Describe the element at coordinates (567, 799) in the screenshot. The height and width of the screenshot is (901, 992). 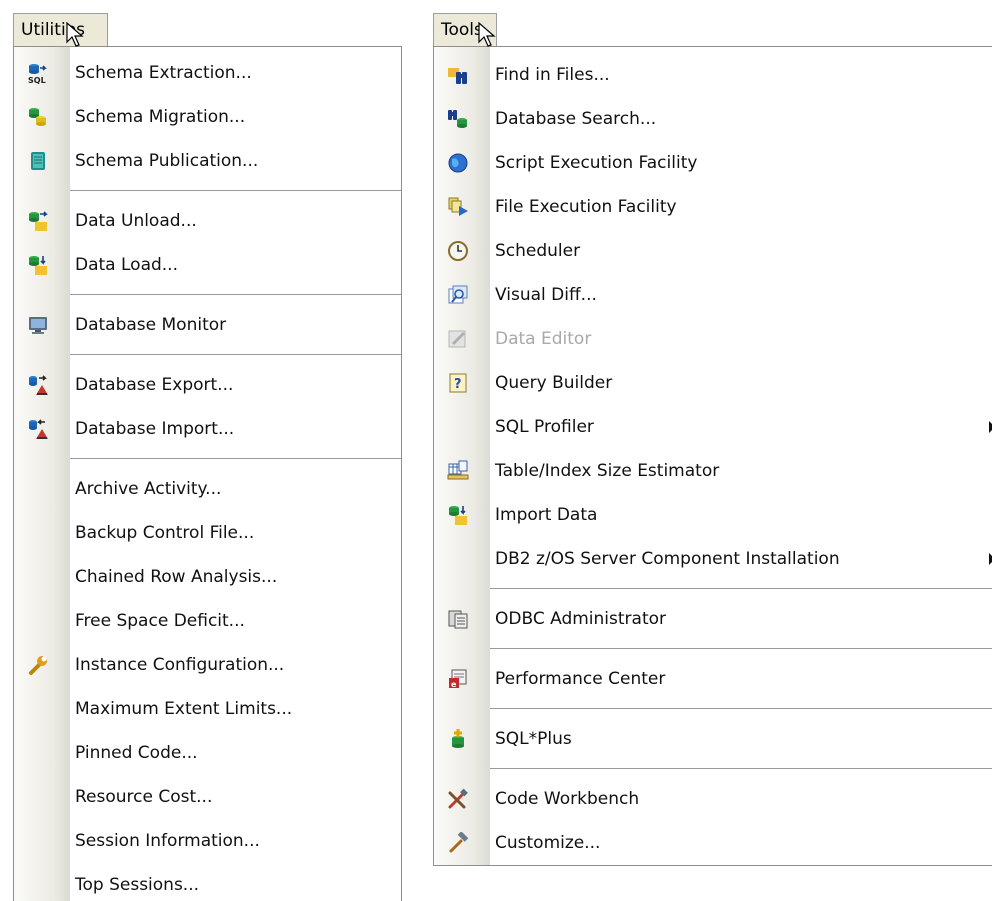
I see `menu-item-label: Code Workbench` at that location.